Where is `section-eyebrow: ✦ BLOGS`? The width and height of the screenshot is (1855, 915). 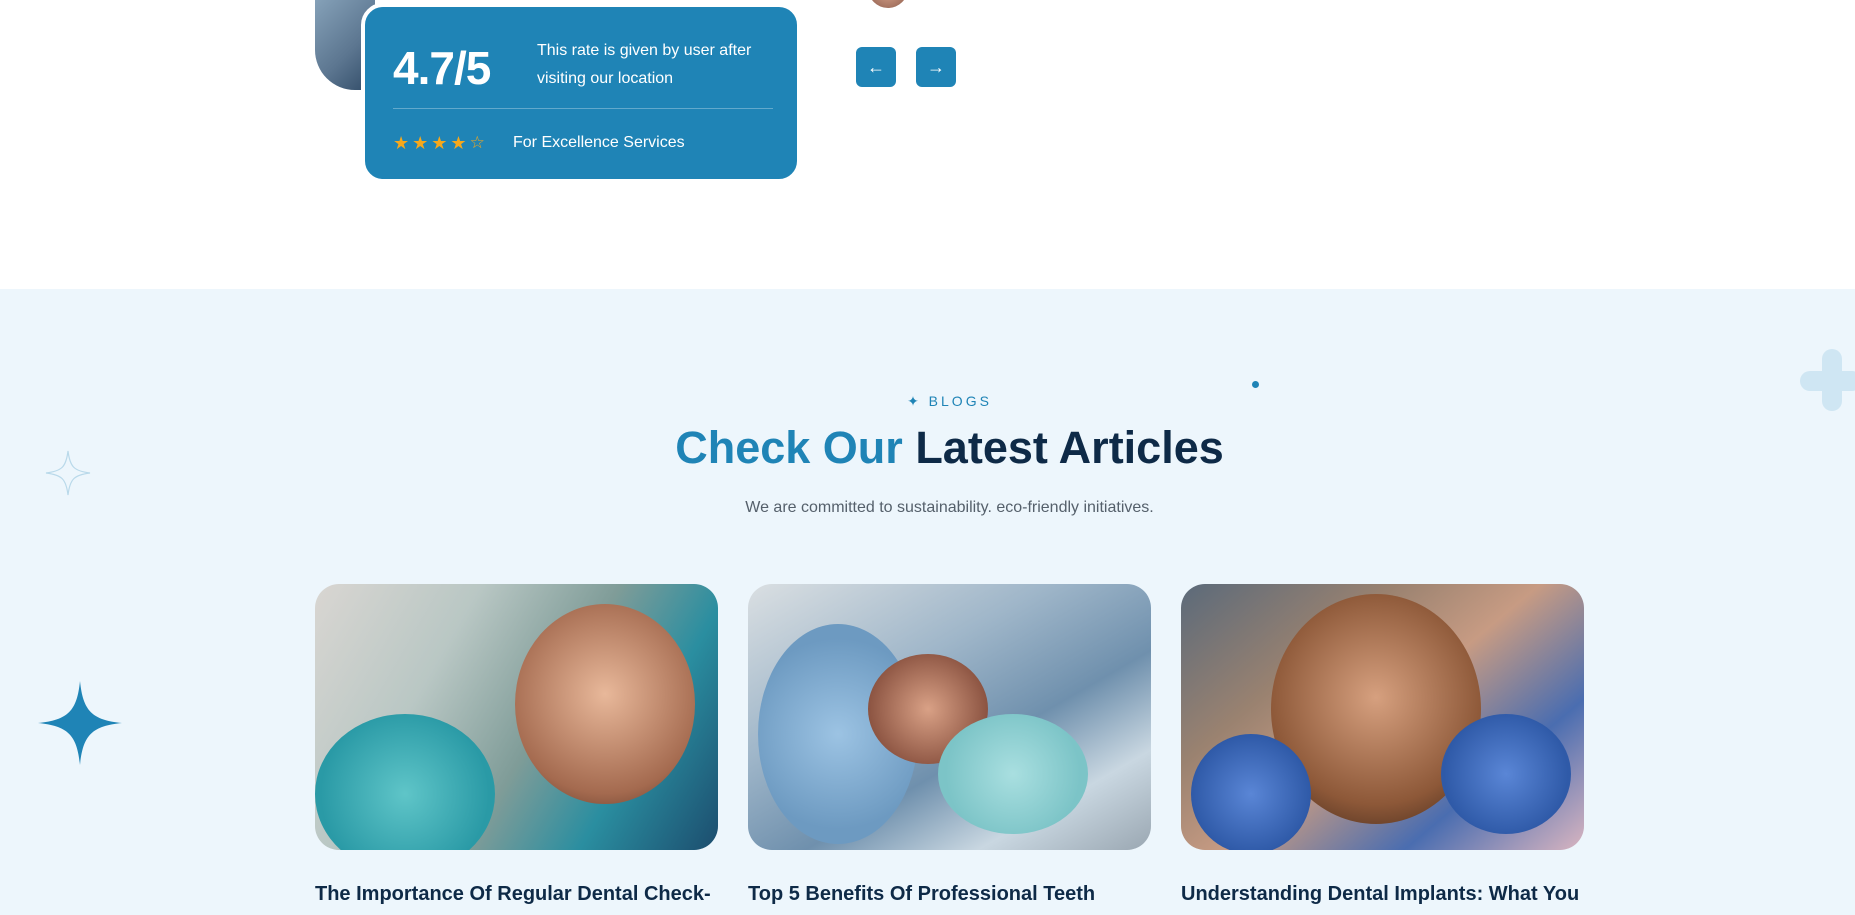
section-eyebrow: ✦ BLOGS is located at coordinates (949, 401).